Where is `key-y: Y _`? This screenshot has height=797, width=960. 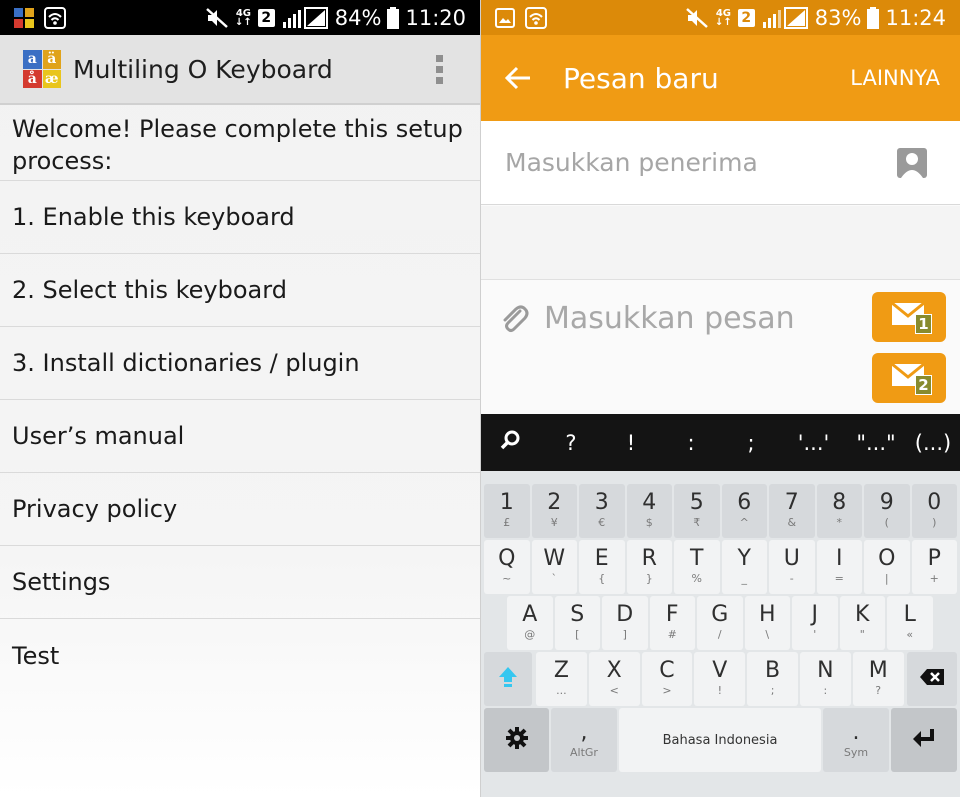
key-y: Y _ is located at coordinates (744, 567).